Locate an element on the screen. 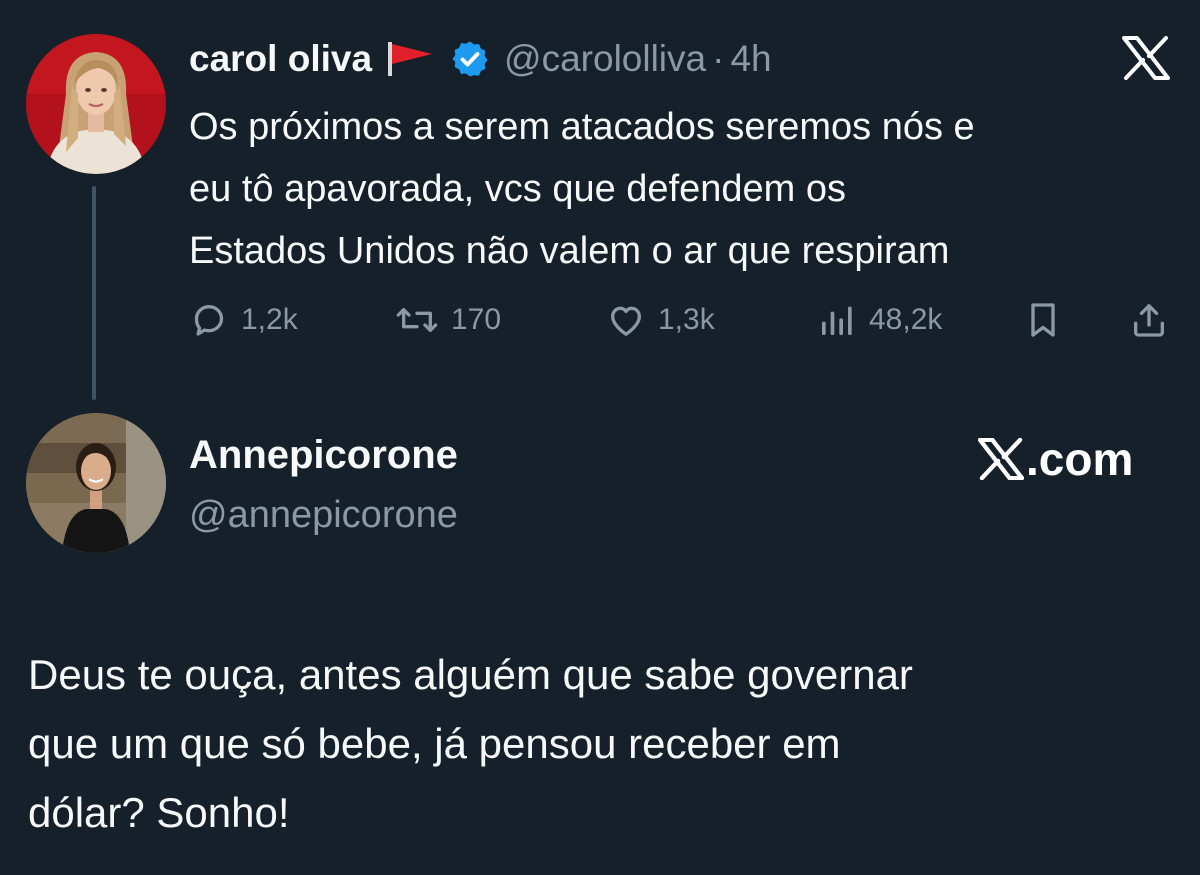 The image size is (1200, 875). avatar-annepicorone is located at coordinates (96, 483).